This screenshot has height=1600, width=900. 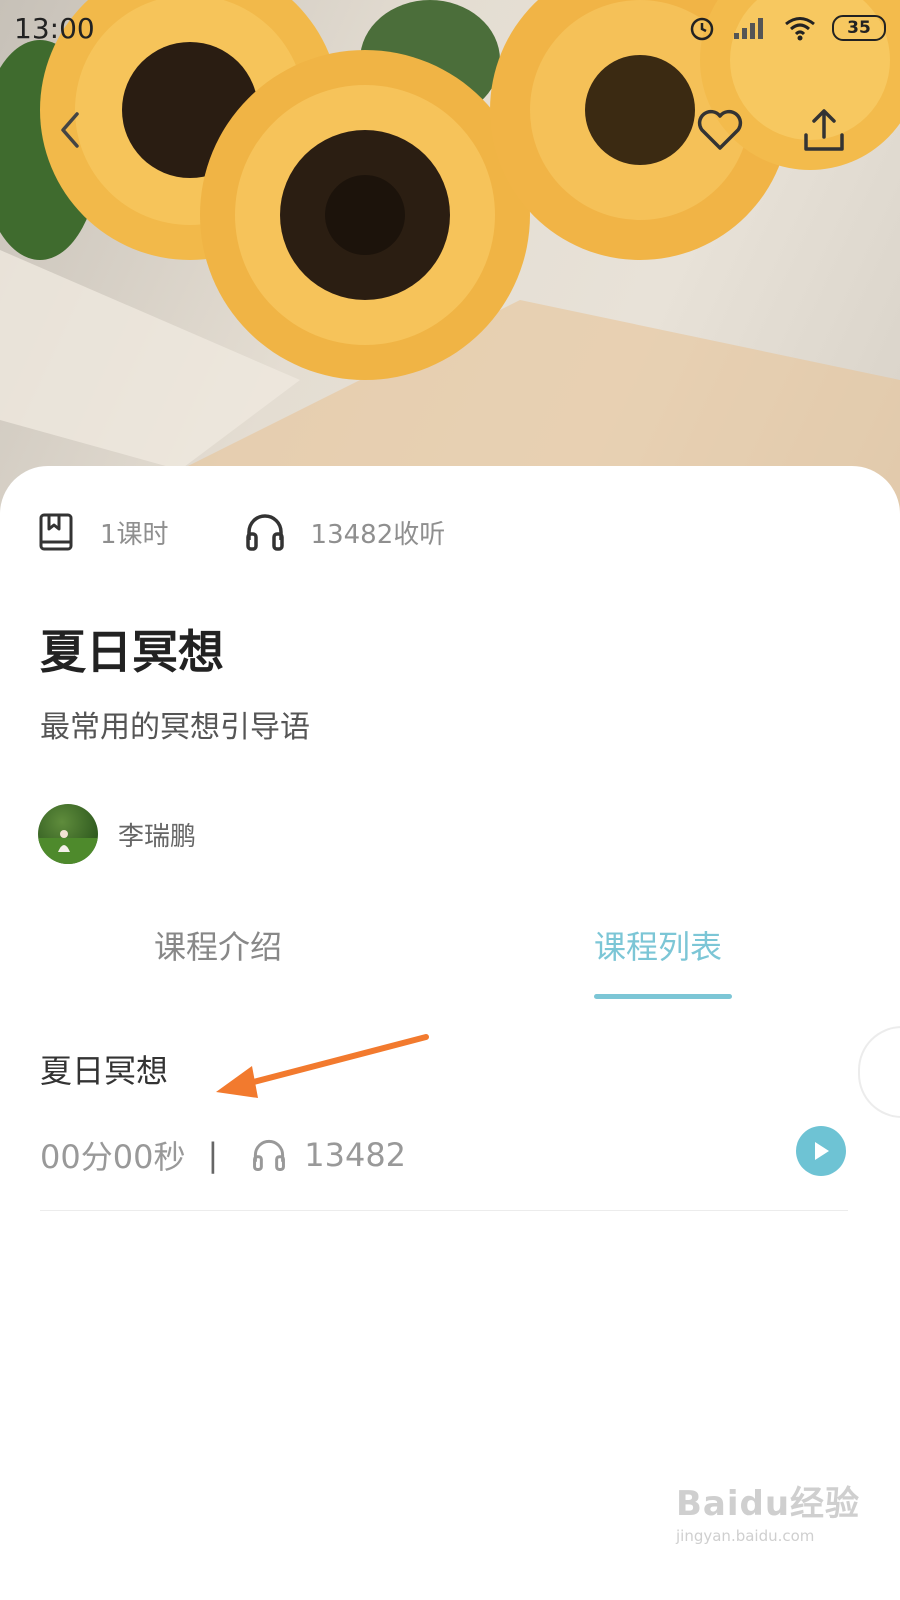 I want to click on book-icon, so click(x=56, y=532).